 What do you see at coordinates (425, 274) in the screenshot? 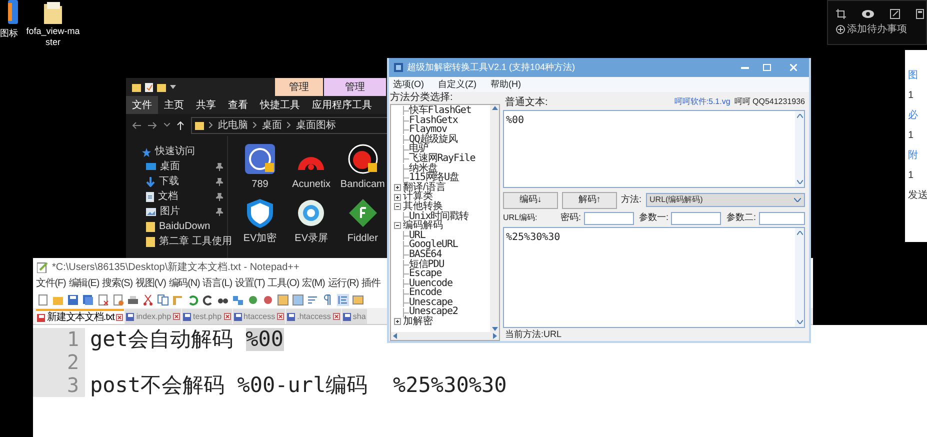
I see `tree-item: Escape` at bounding box center [425, 274].